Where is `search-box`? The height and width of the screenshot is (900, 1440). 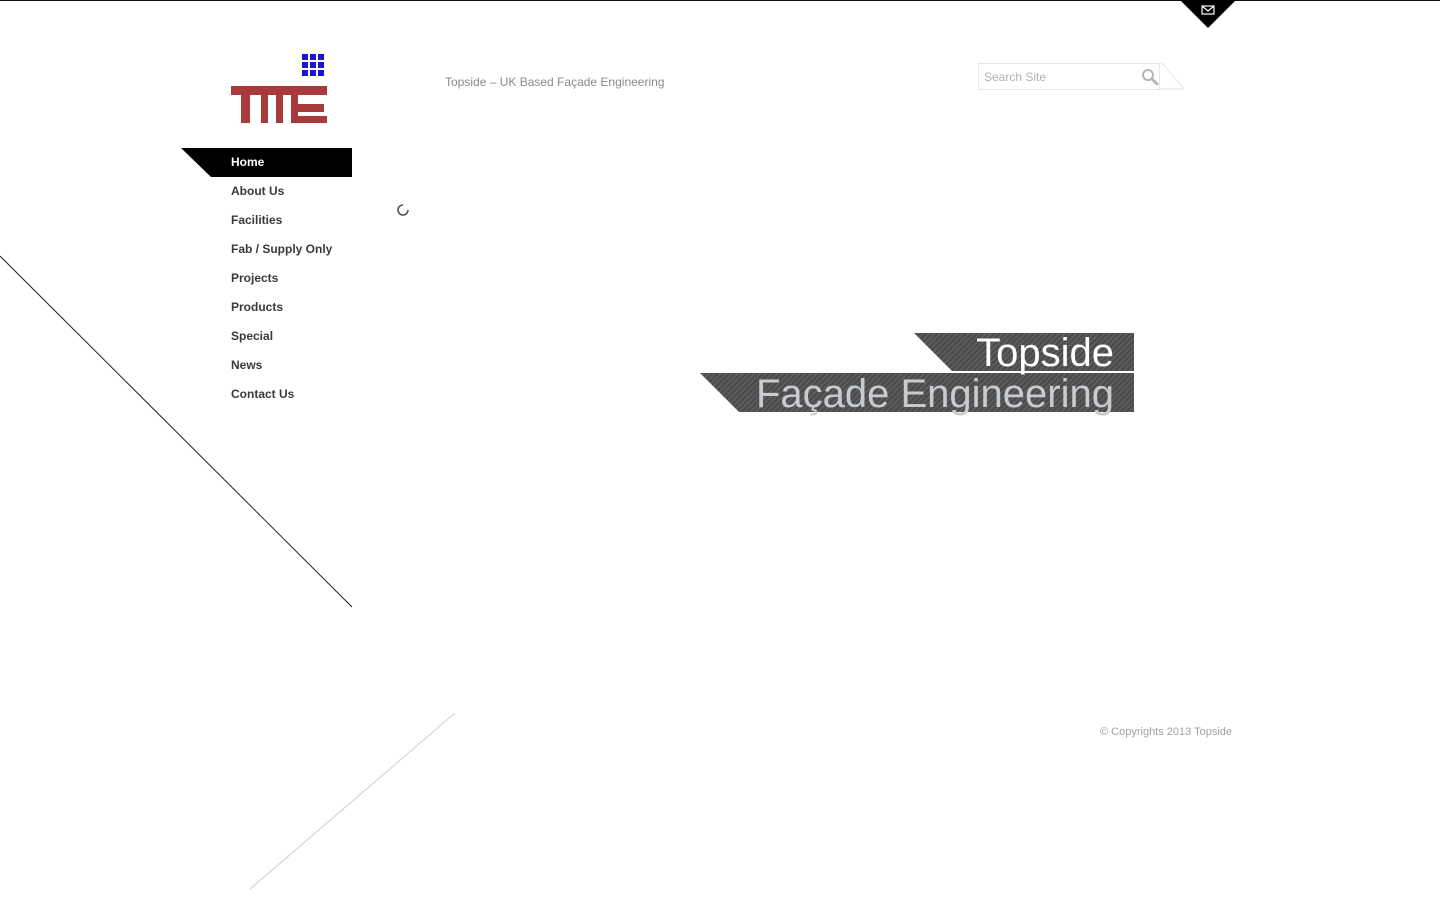 search-box is located at coordinates (1081, 76).